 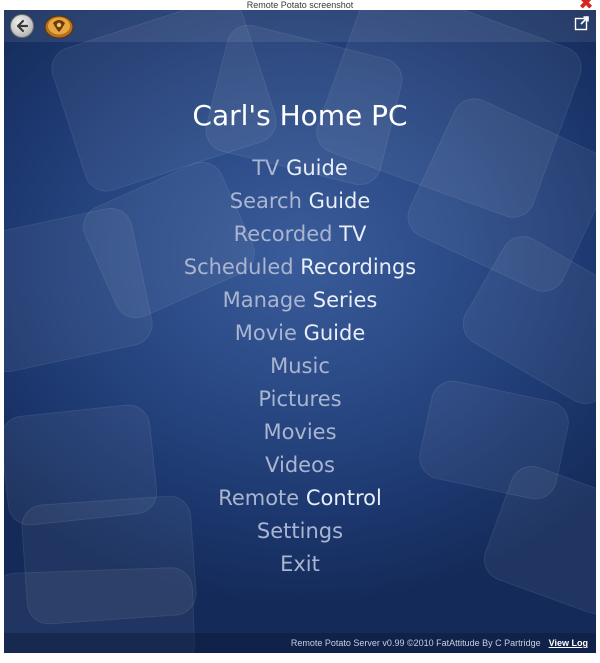 I want to click on external-window-icon, so click(x=582, y=23).